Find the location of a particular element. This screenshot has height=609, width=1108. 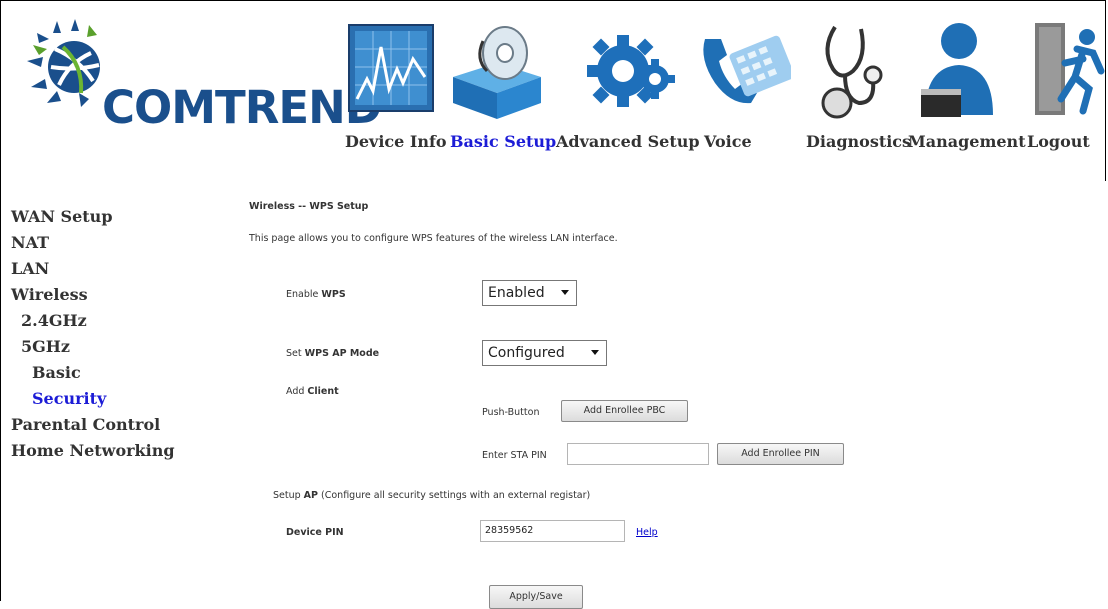

push-button-label: Push-Button is located at coordinates (511, 412).